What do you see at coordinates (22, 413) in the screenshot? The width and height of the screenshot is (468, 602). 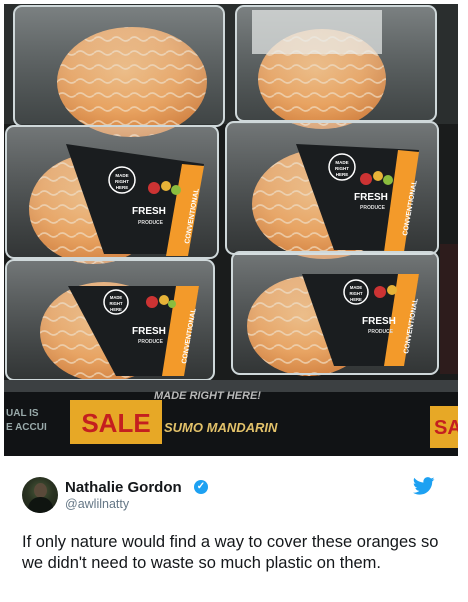 I see `svg-text: UAL IS` at bounding box center [22, 413].